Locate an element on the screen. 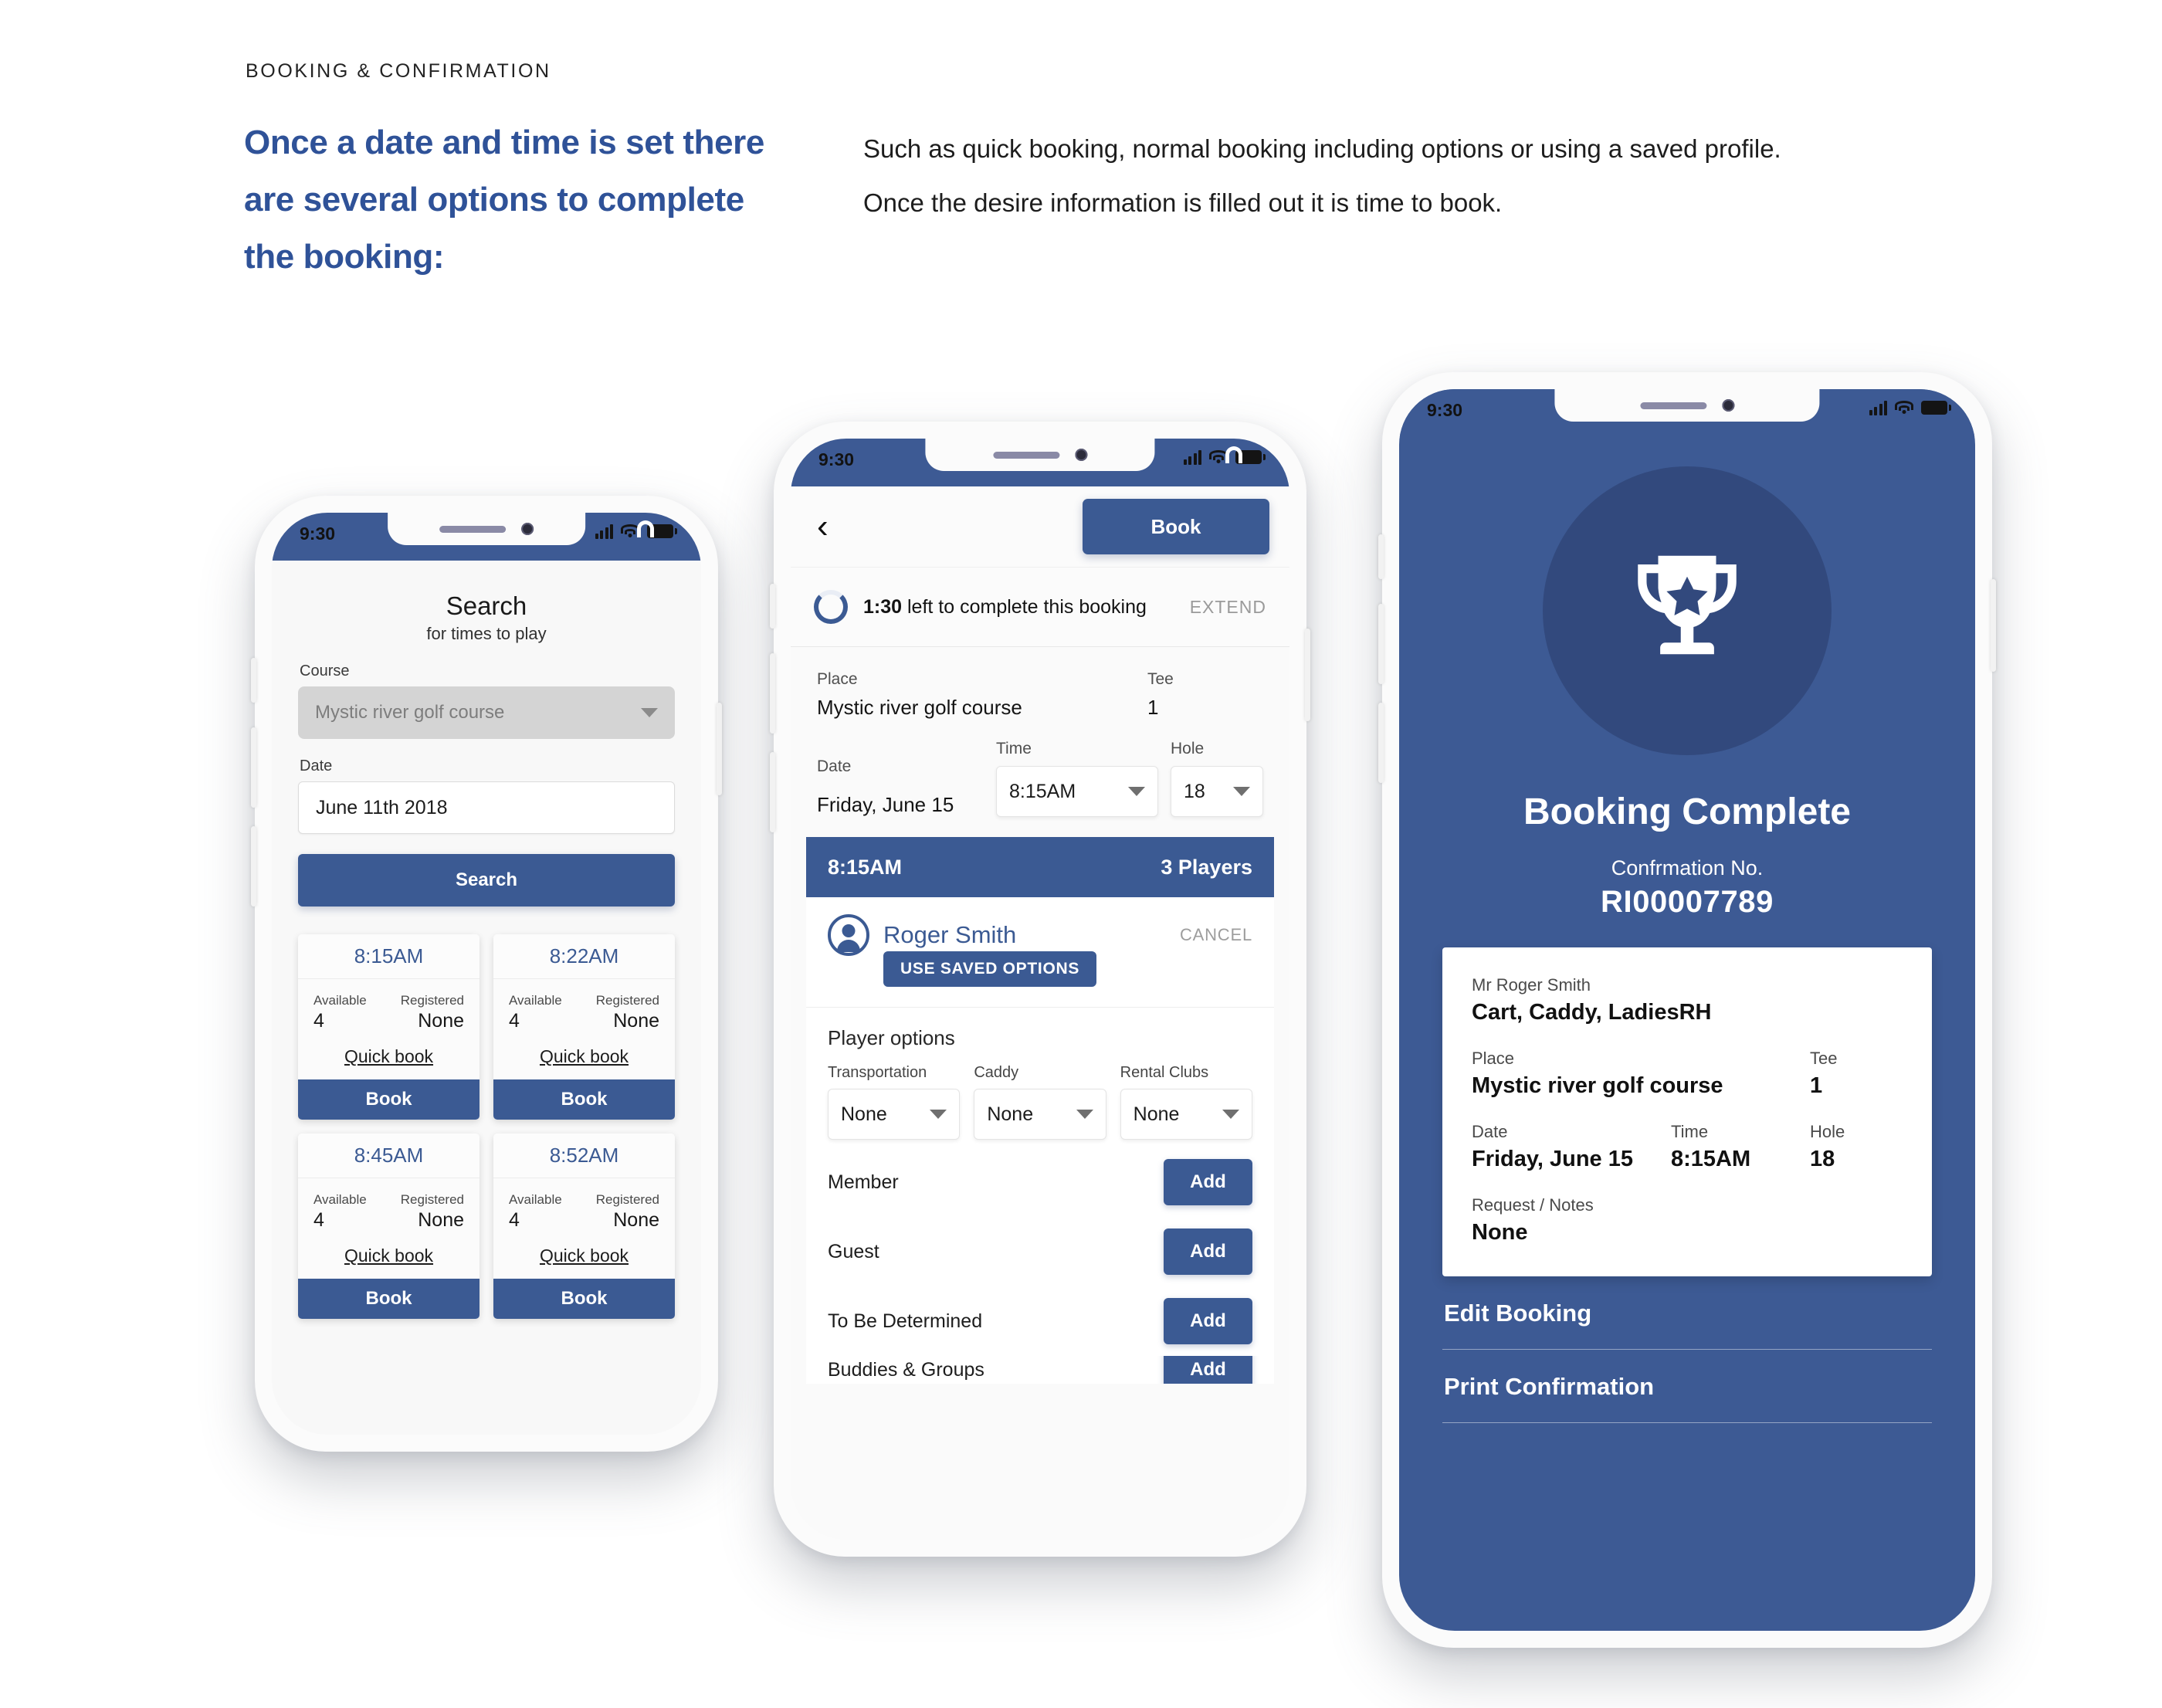  print-confirmation-link: Print Confirmation is located at coordinates (1687, 1376).